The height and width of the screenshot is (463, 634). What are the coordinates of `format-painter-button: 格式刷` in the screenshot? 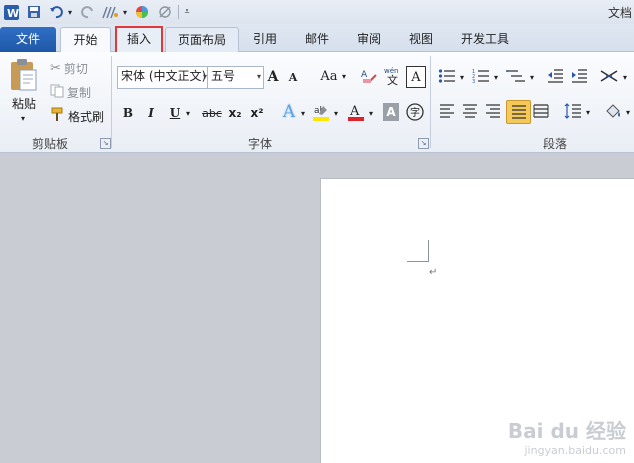 It's located at (77, 116).